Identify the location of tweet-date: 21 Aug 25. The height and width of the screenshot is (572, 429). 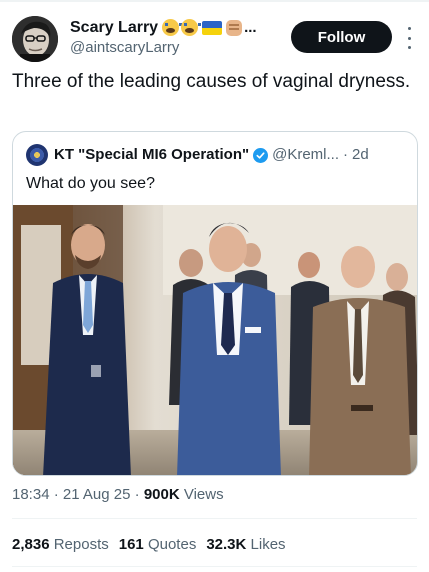
(97, 494).